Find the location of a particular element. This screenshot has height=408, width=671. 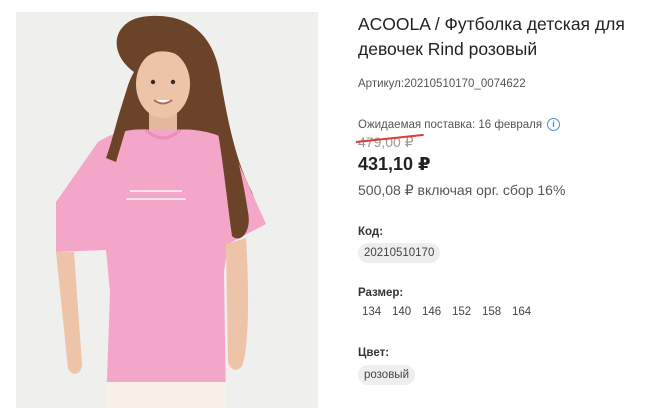

color-chip: розовый is located at coordinates (387, 375).